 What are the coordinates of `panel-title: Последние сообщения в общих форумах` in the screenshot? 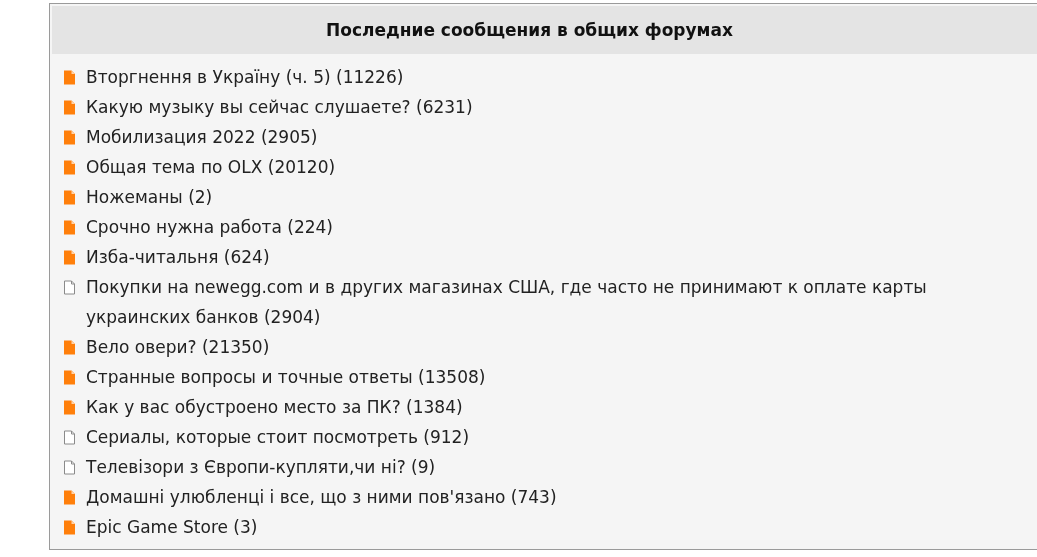 It's located at (529, 30).